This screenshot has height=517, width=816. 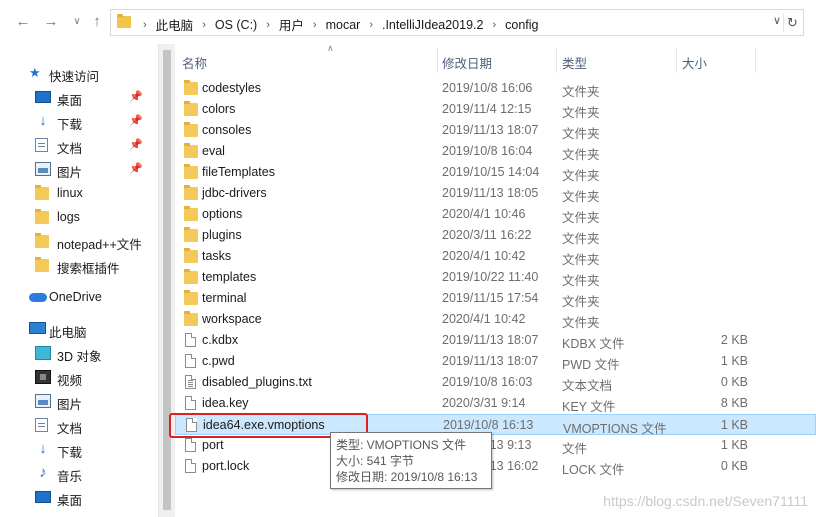 What do you see at coordinates (257, 382) in the screenshot?
I see `file-name: disabled_plugins.txt` at bounding box center [257, 382].